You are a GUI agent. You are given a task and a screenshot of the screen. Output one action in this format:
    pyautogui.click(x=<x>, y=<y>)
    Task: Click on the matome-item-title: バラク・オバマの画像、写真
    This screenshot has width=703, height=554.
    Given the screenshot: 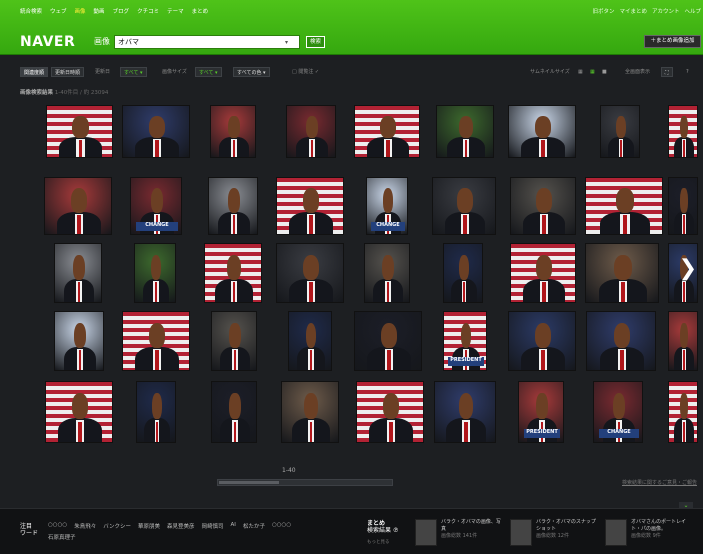 What is the action you would take?
    pyautogui.click(x=471, y=525)
    